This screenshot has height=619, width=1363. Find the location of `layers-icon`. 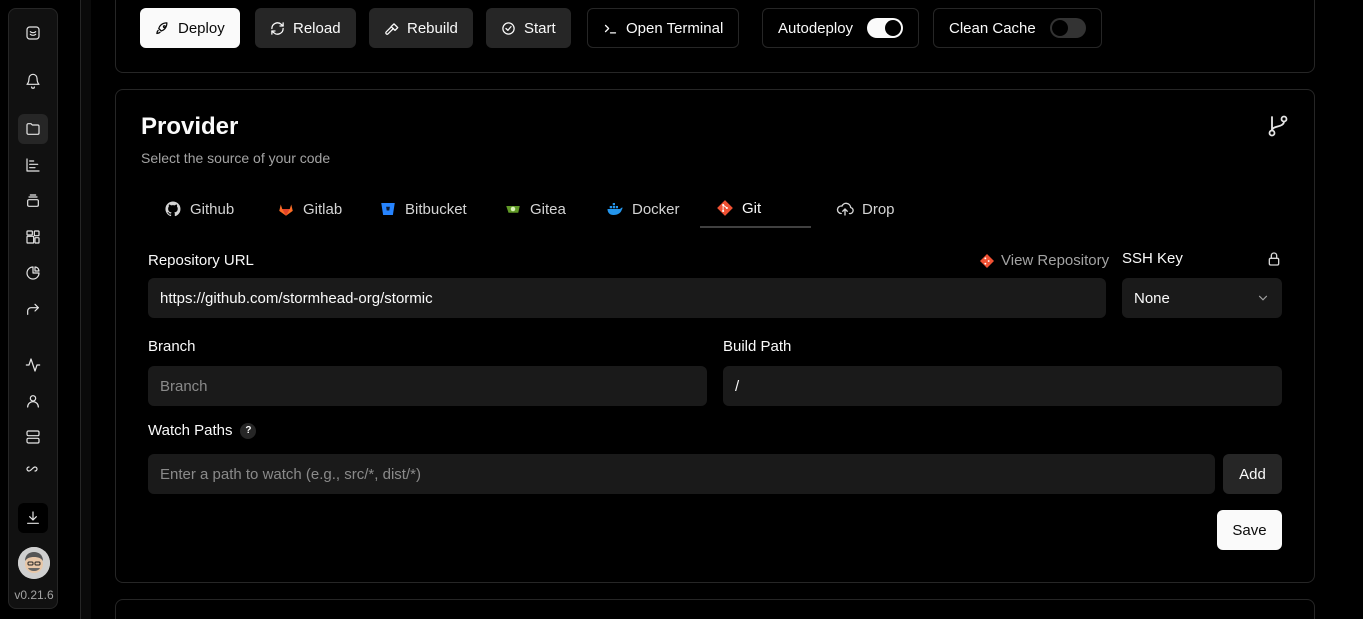

layers-icon is located at coordinates (33, 201).